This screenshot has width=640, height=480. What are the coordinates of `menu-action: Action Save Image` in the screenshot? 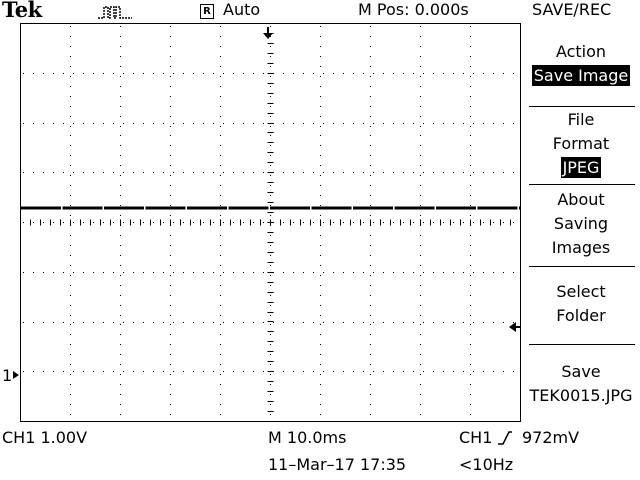 It's located at (581, 64).